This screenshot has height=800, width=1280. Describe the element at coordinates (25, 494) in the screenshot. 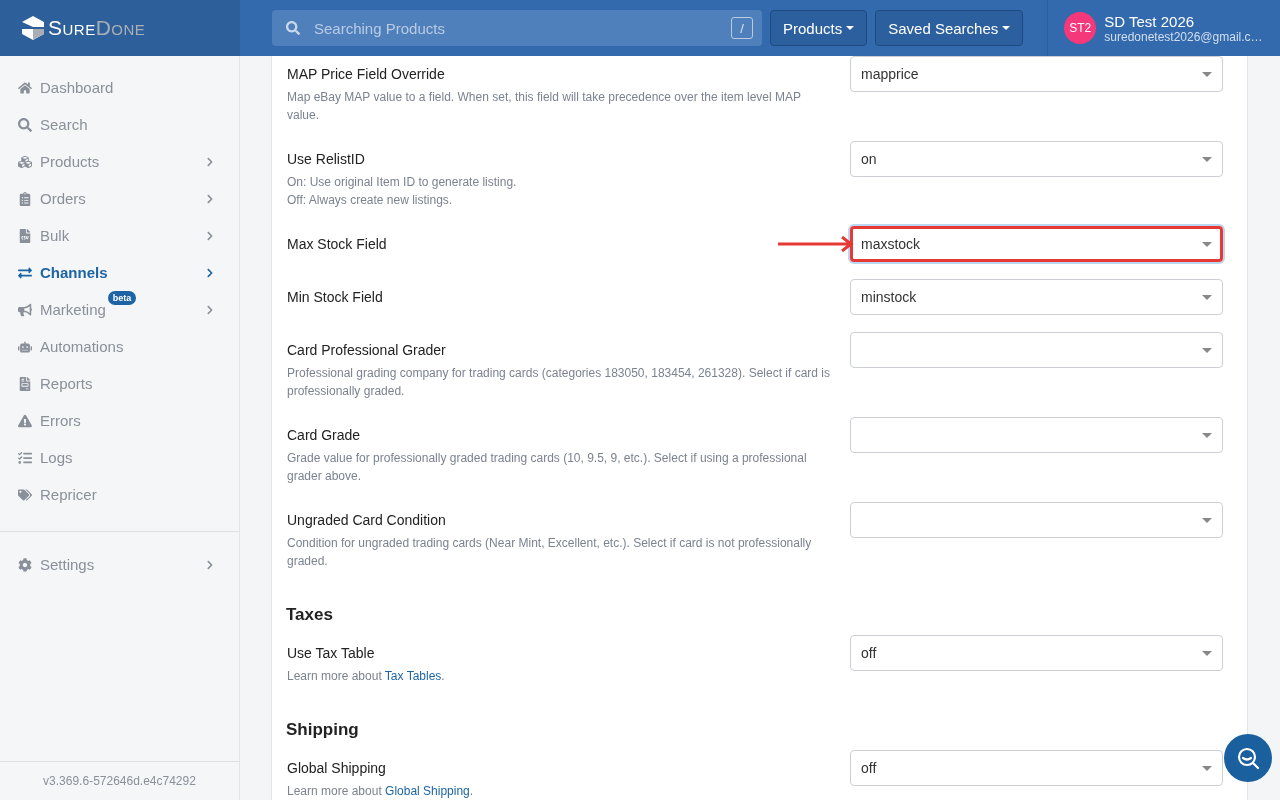

I see `tag-icon` at that location.